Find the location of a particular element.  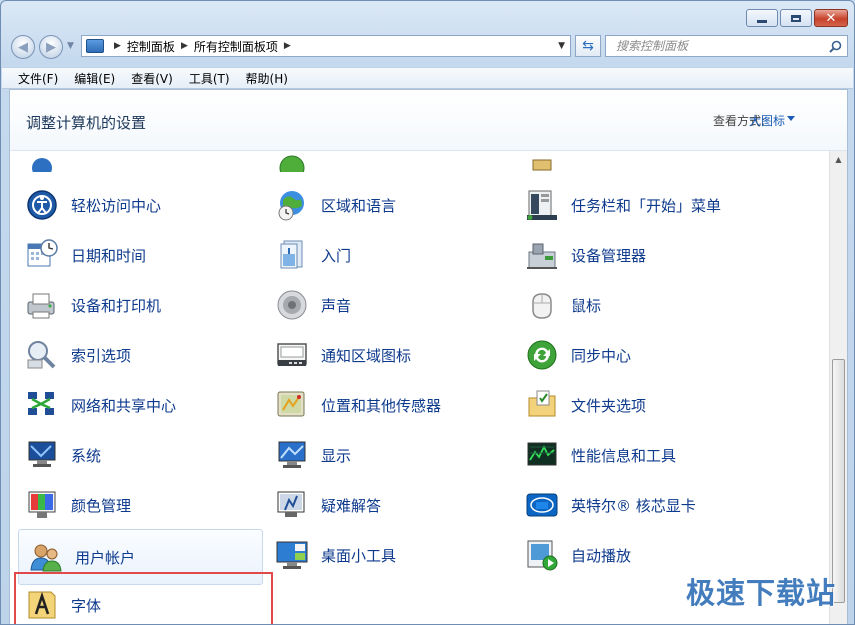

item-display: 显示 is located at coordinates (385, 455).